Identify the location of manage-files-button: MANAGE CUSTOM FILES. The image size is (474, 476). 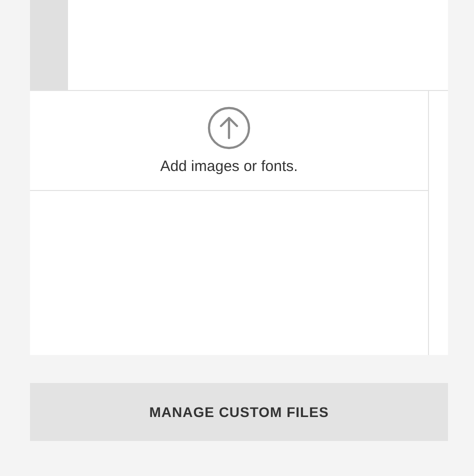
(239, 412).